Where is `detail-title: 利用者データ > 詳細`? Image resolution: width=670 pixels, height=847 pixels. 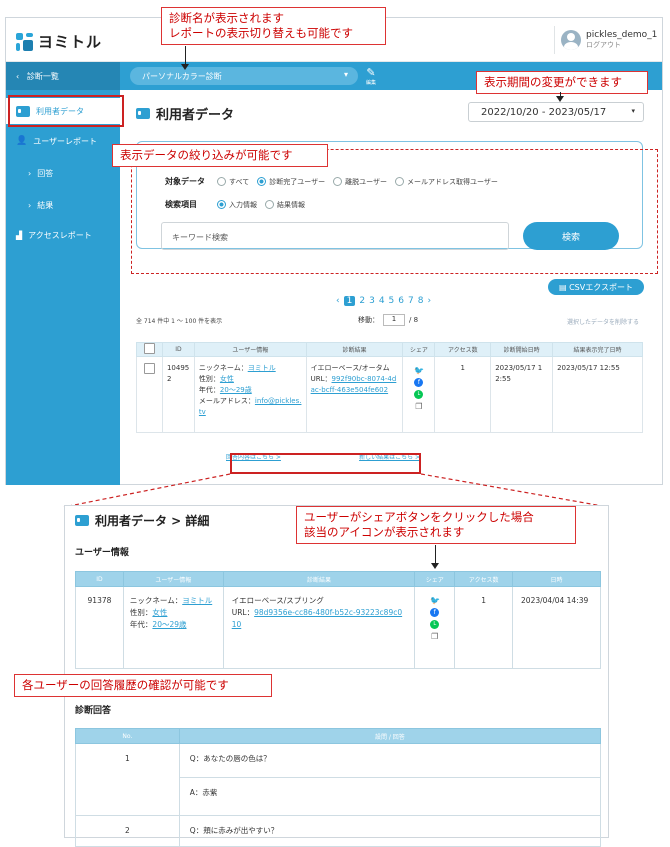 detail-title: 利用者データ > 詳細 is located at coordinates (142, 520).